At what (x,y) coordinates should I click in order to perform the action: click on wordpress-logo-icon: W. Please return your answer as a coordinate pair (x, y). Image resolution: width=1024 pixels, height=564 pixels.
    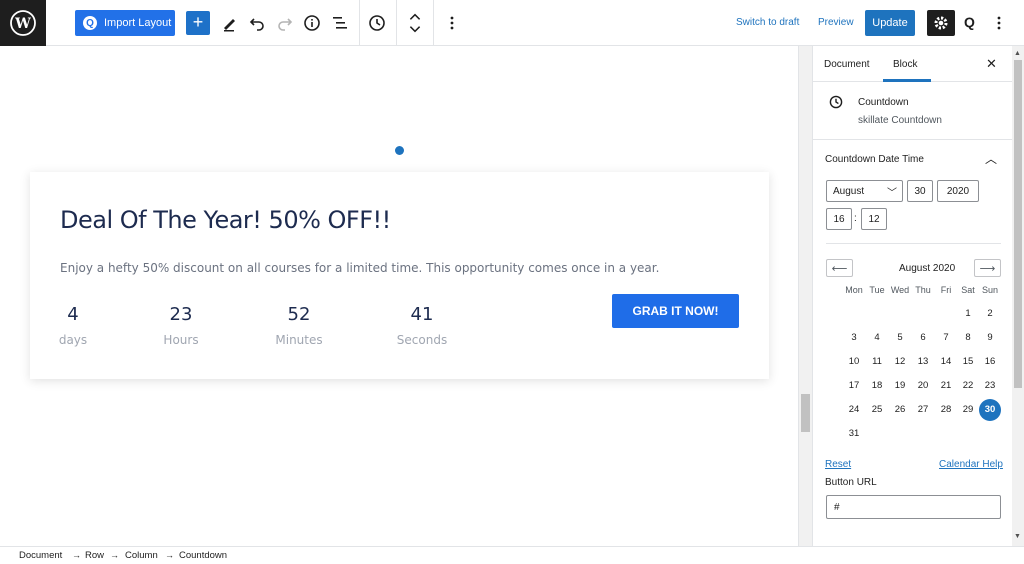
    Looking at the image, I should click on (23, 23).